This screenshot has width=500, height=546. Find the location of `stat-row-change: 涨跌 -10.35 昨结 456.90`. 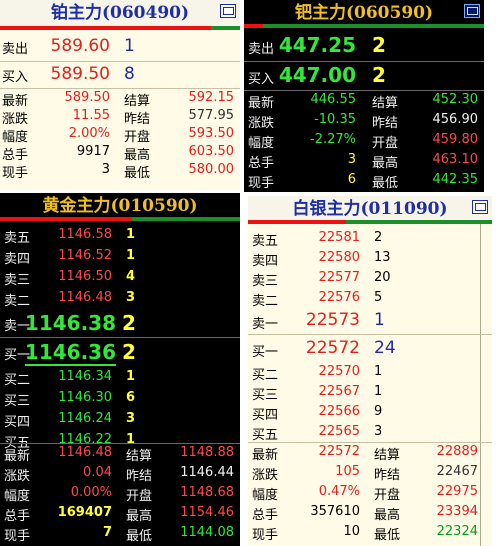

stat-row-change: 涨跌 -10.35 昨结 456.90 is located at coordinates (364, 121).